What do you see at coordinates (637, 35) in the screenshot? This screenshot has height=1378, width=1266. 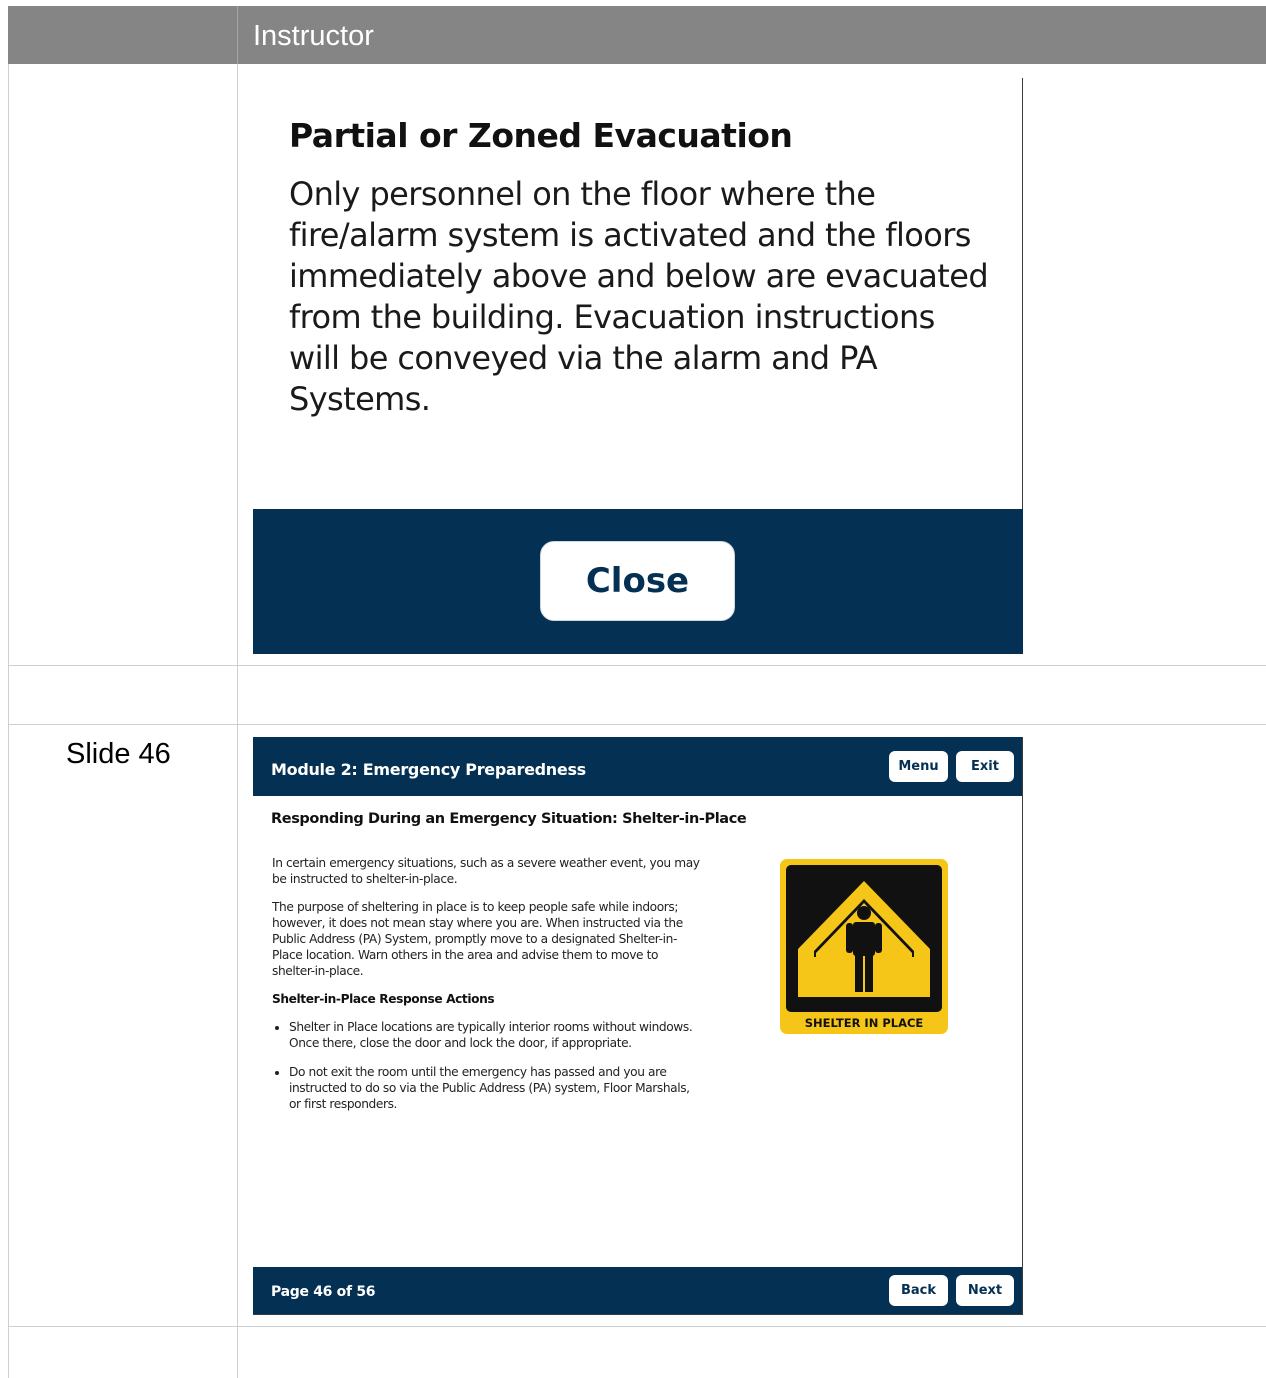 I see `table-header-row` at bounding box center [637, 35].